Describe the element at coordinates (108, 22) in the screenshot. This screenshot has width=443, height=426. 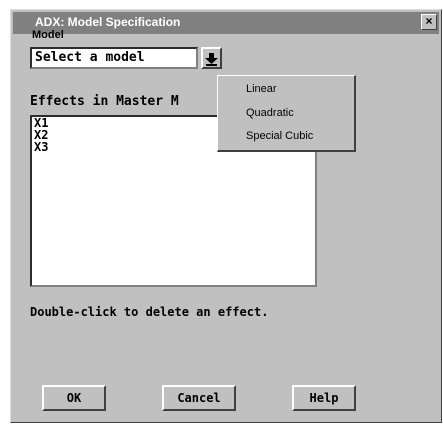
I see `window-title: ADX: Model Specification` at that location.